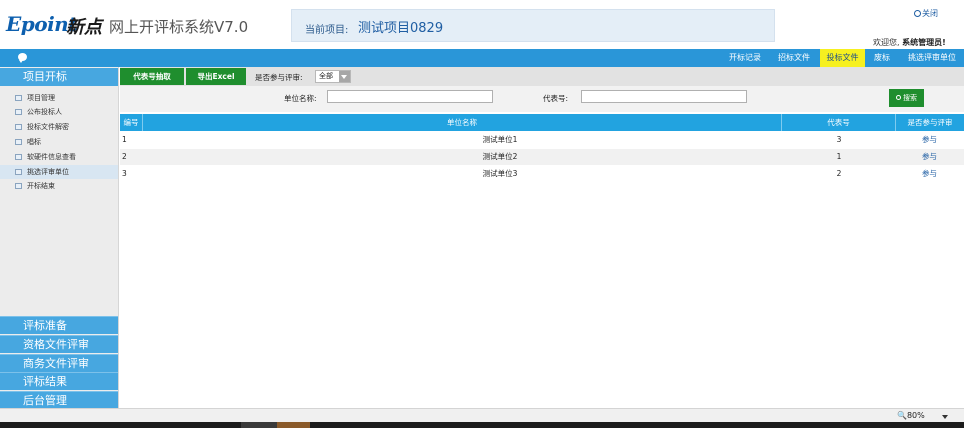 The image size is (964, 428). Describe the element at coordinates (131, 122) in the screenshot. I see `column-header-number: 编号` at that location.